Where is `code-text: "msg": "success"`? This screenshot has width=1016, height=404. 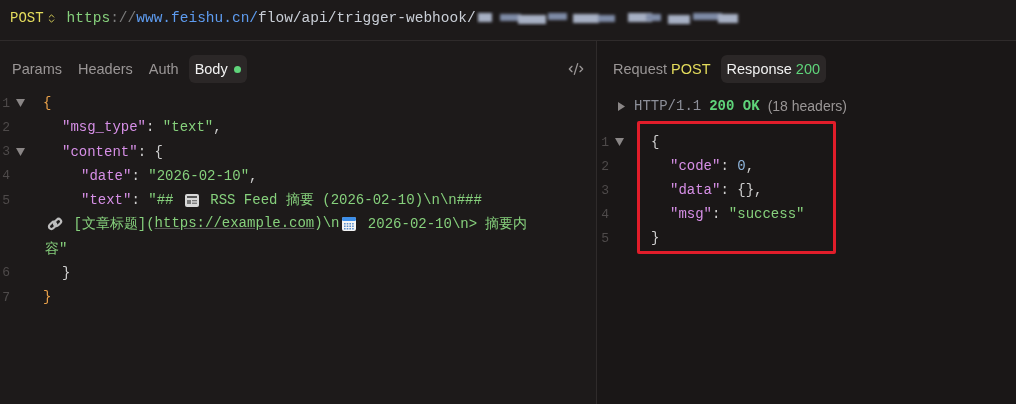
code-text: "msg": "success" is located at coordinates (737, 214).